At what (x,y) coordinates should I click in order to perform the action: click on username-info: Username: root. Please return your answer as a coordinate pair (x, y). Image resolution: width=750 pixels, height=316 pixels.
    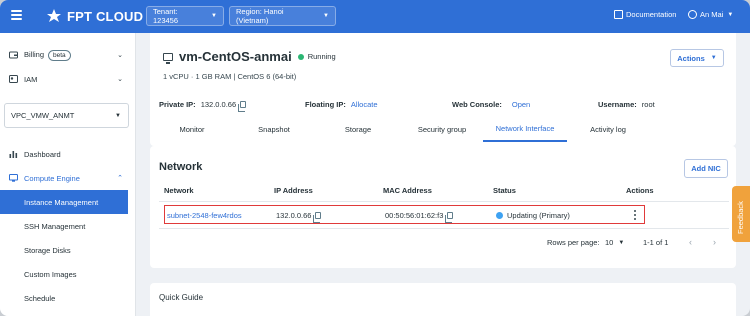
    Looking at the image, I should click on (626, 104).